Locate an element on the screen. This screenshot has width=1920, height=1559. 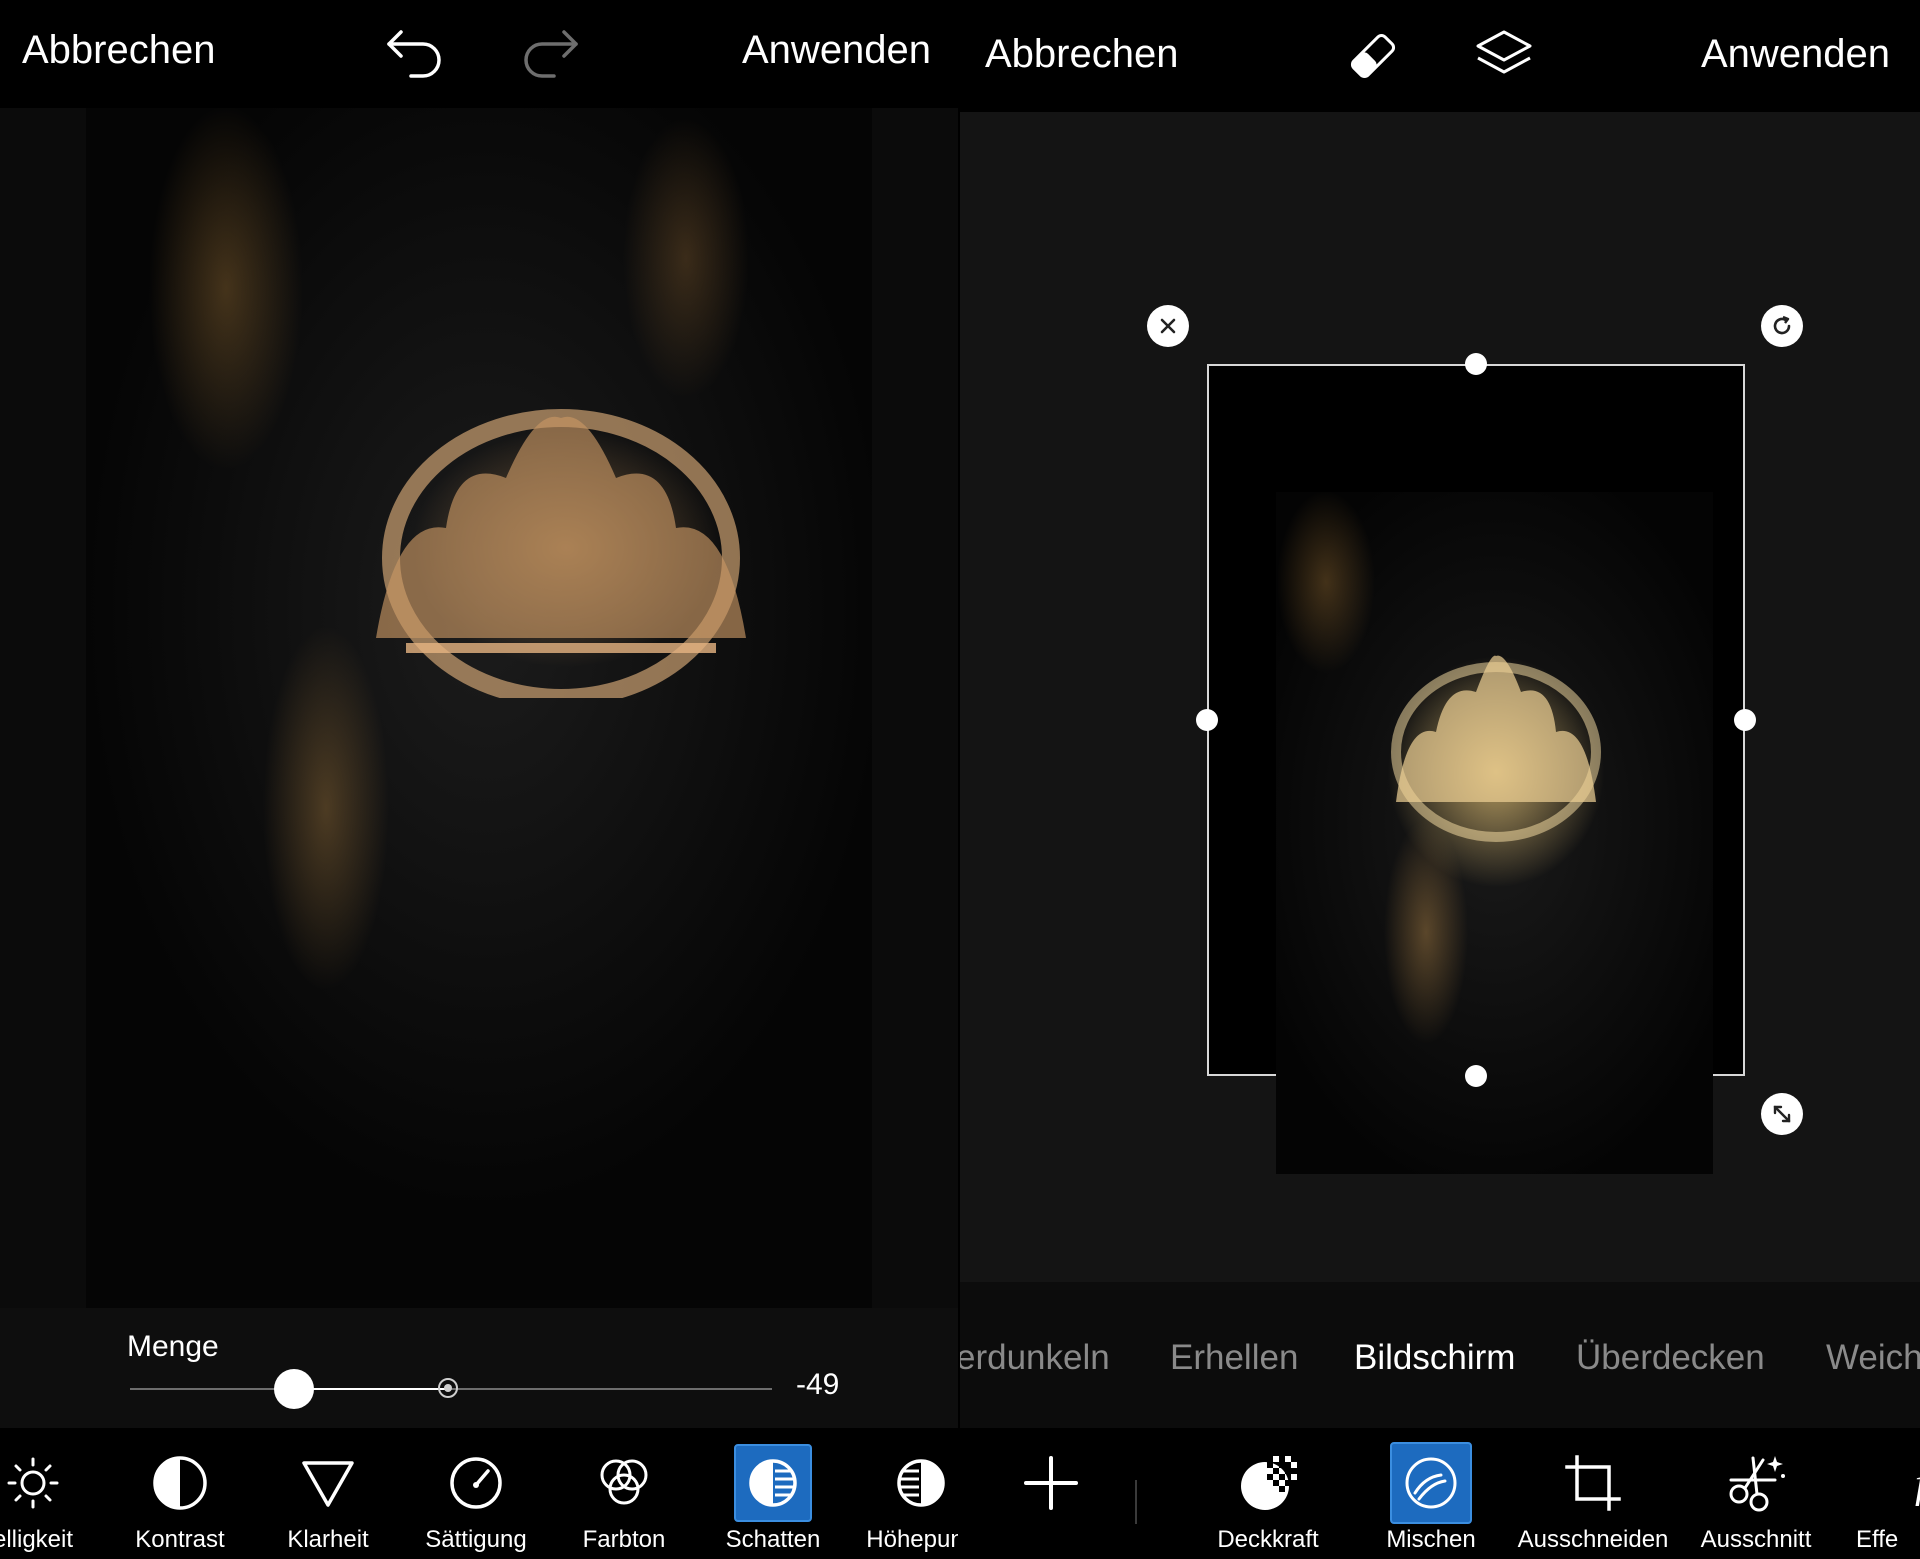
tool-label: Ausschnitt is located at coordinates (1756, 1539).